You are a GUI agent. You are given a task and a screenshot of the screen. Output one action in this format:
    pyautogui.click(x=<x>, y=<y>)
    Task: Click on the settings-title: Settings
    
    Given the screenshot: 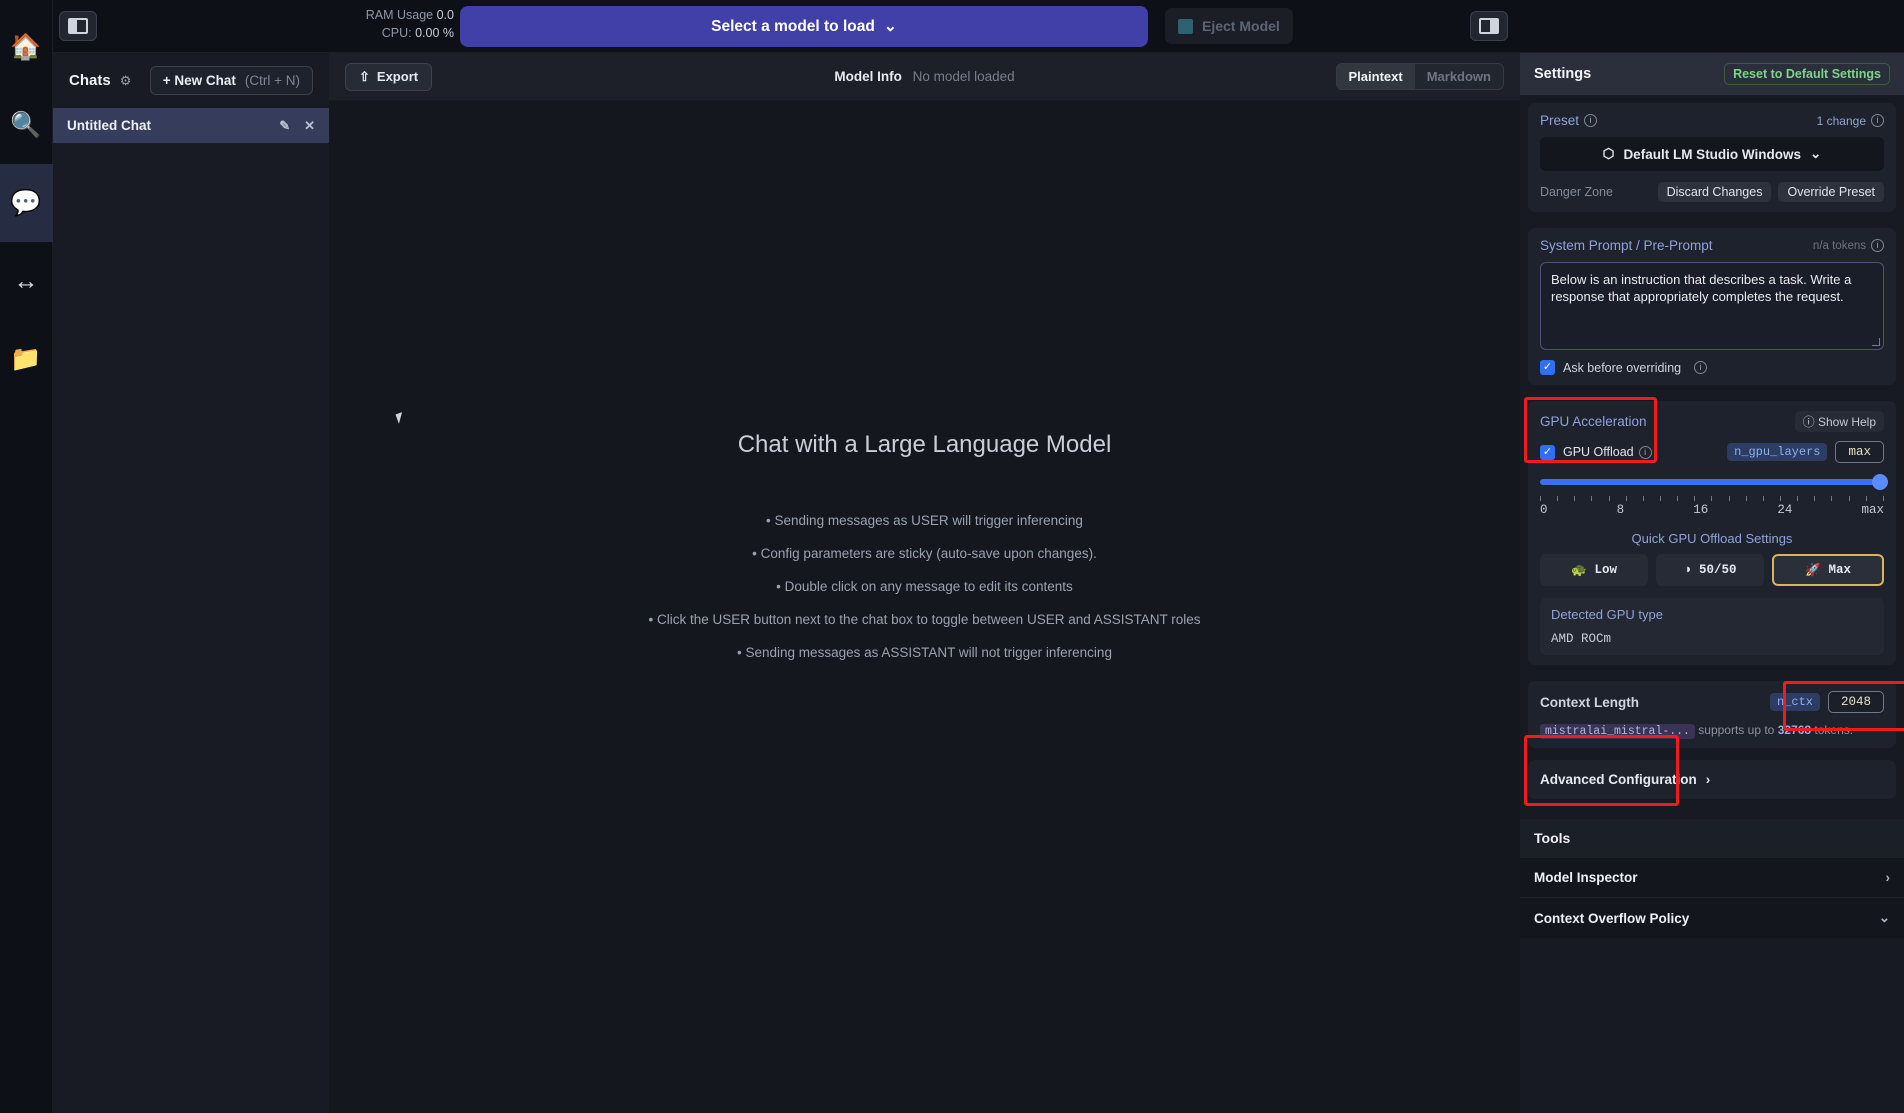 What is the action you would take?
    pyautogui.click(x=1563, y=74)
    